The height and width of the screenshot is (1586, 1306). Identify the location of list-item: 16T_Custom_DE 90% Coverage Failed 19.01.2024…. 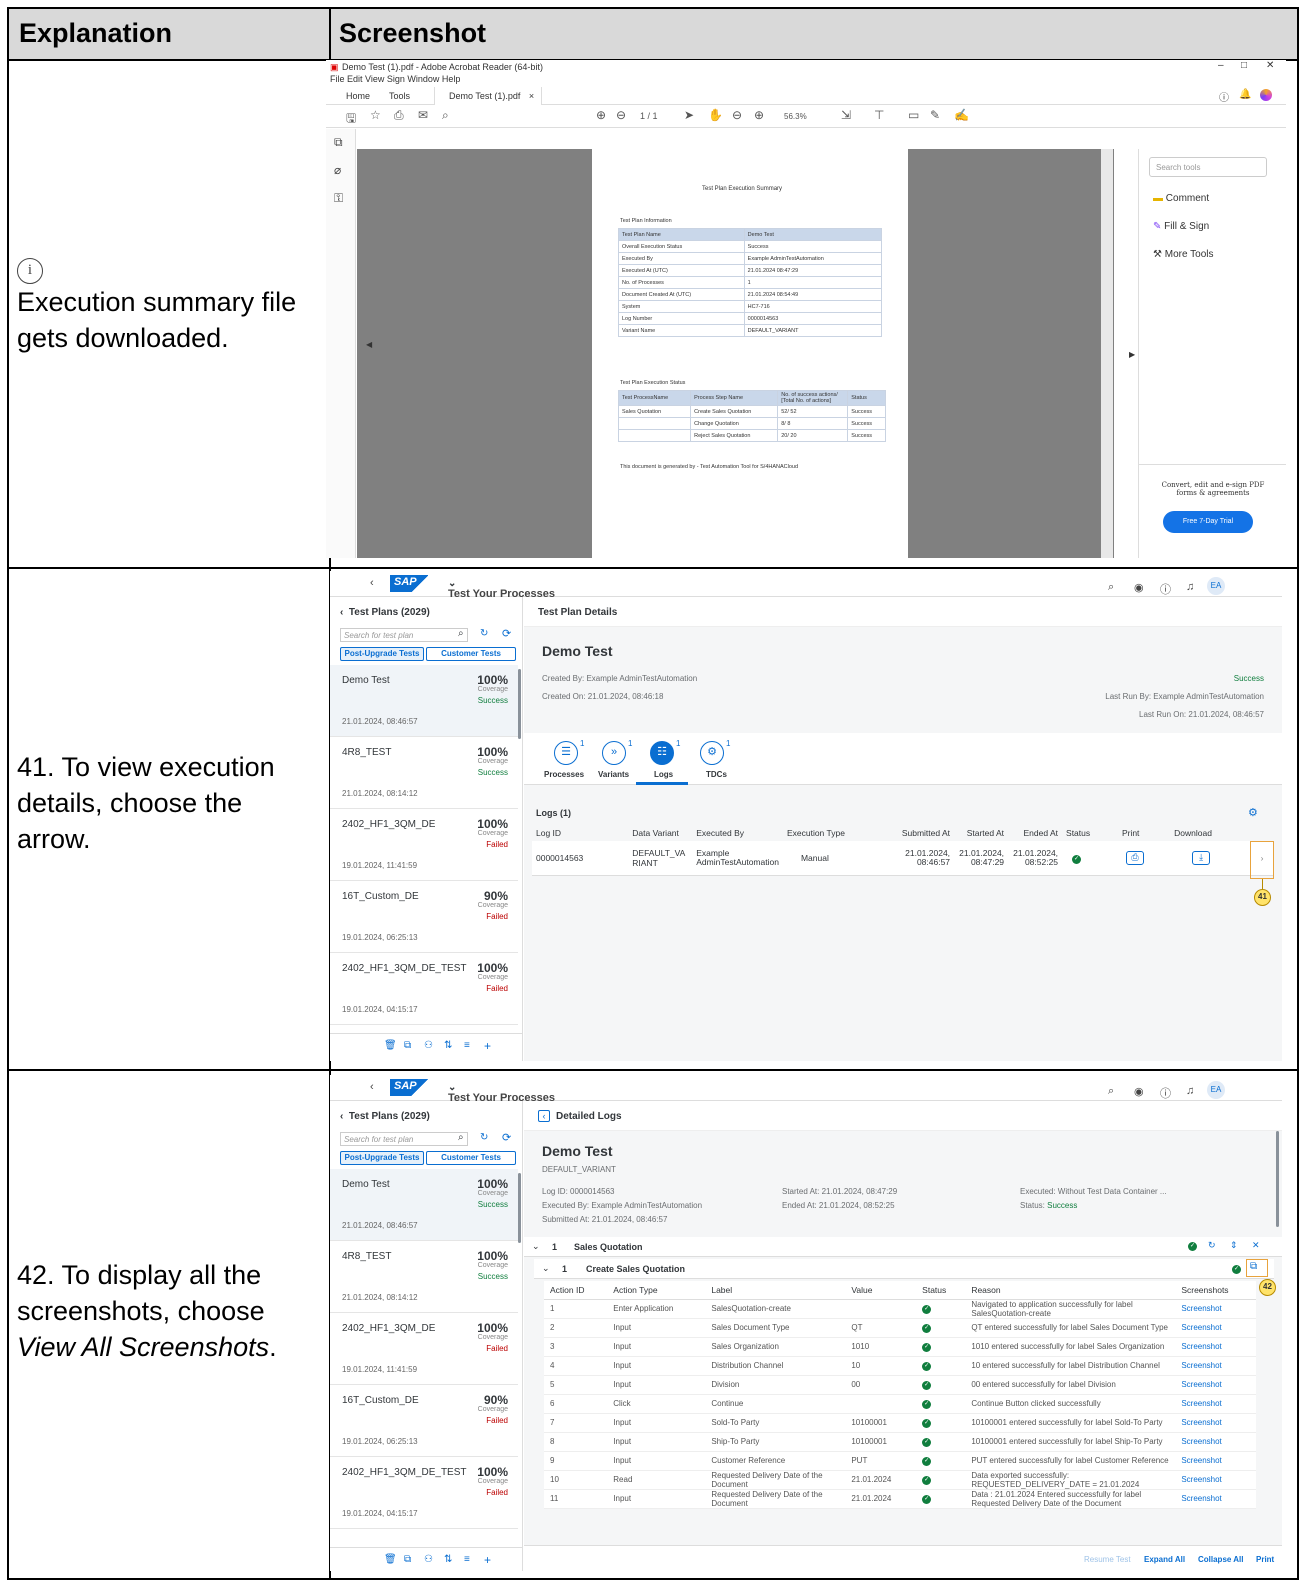
(424, 917).